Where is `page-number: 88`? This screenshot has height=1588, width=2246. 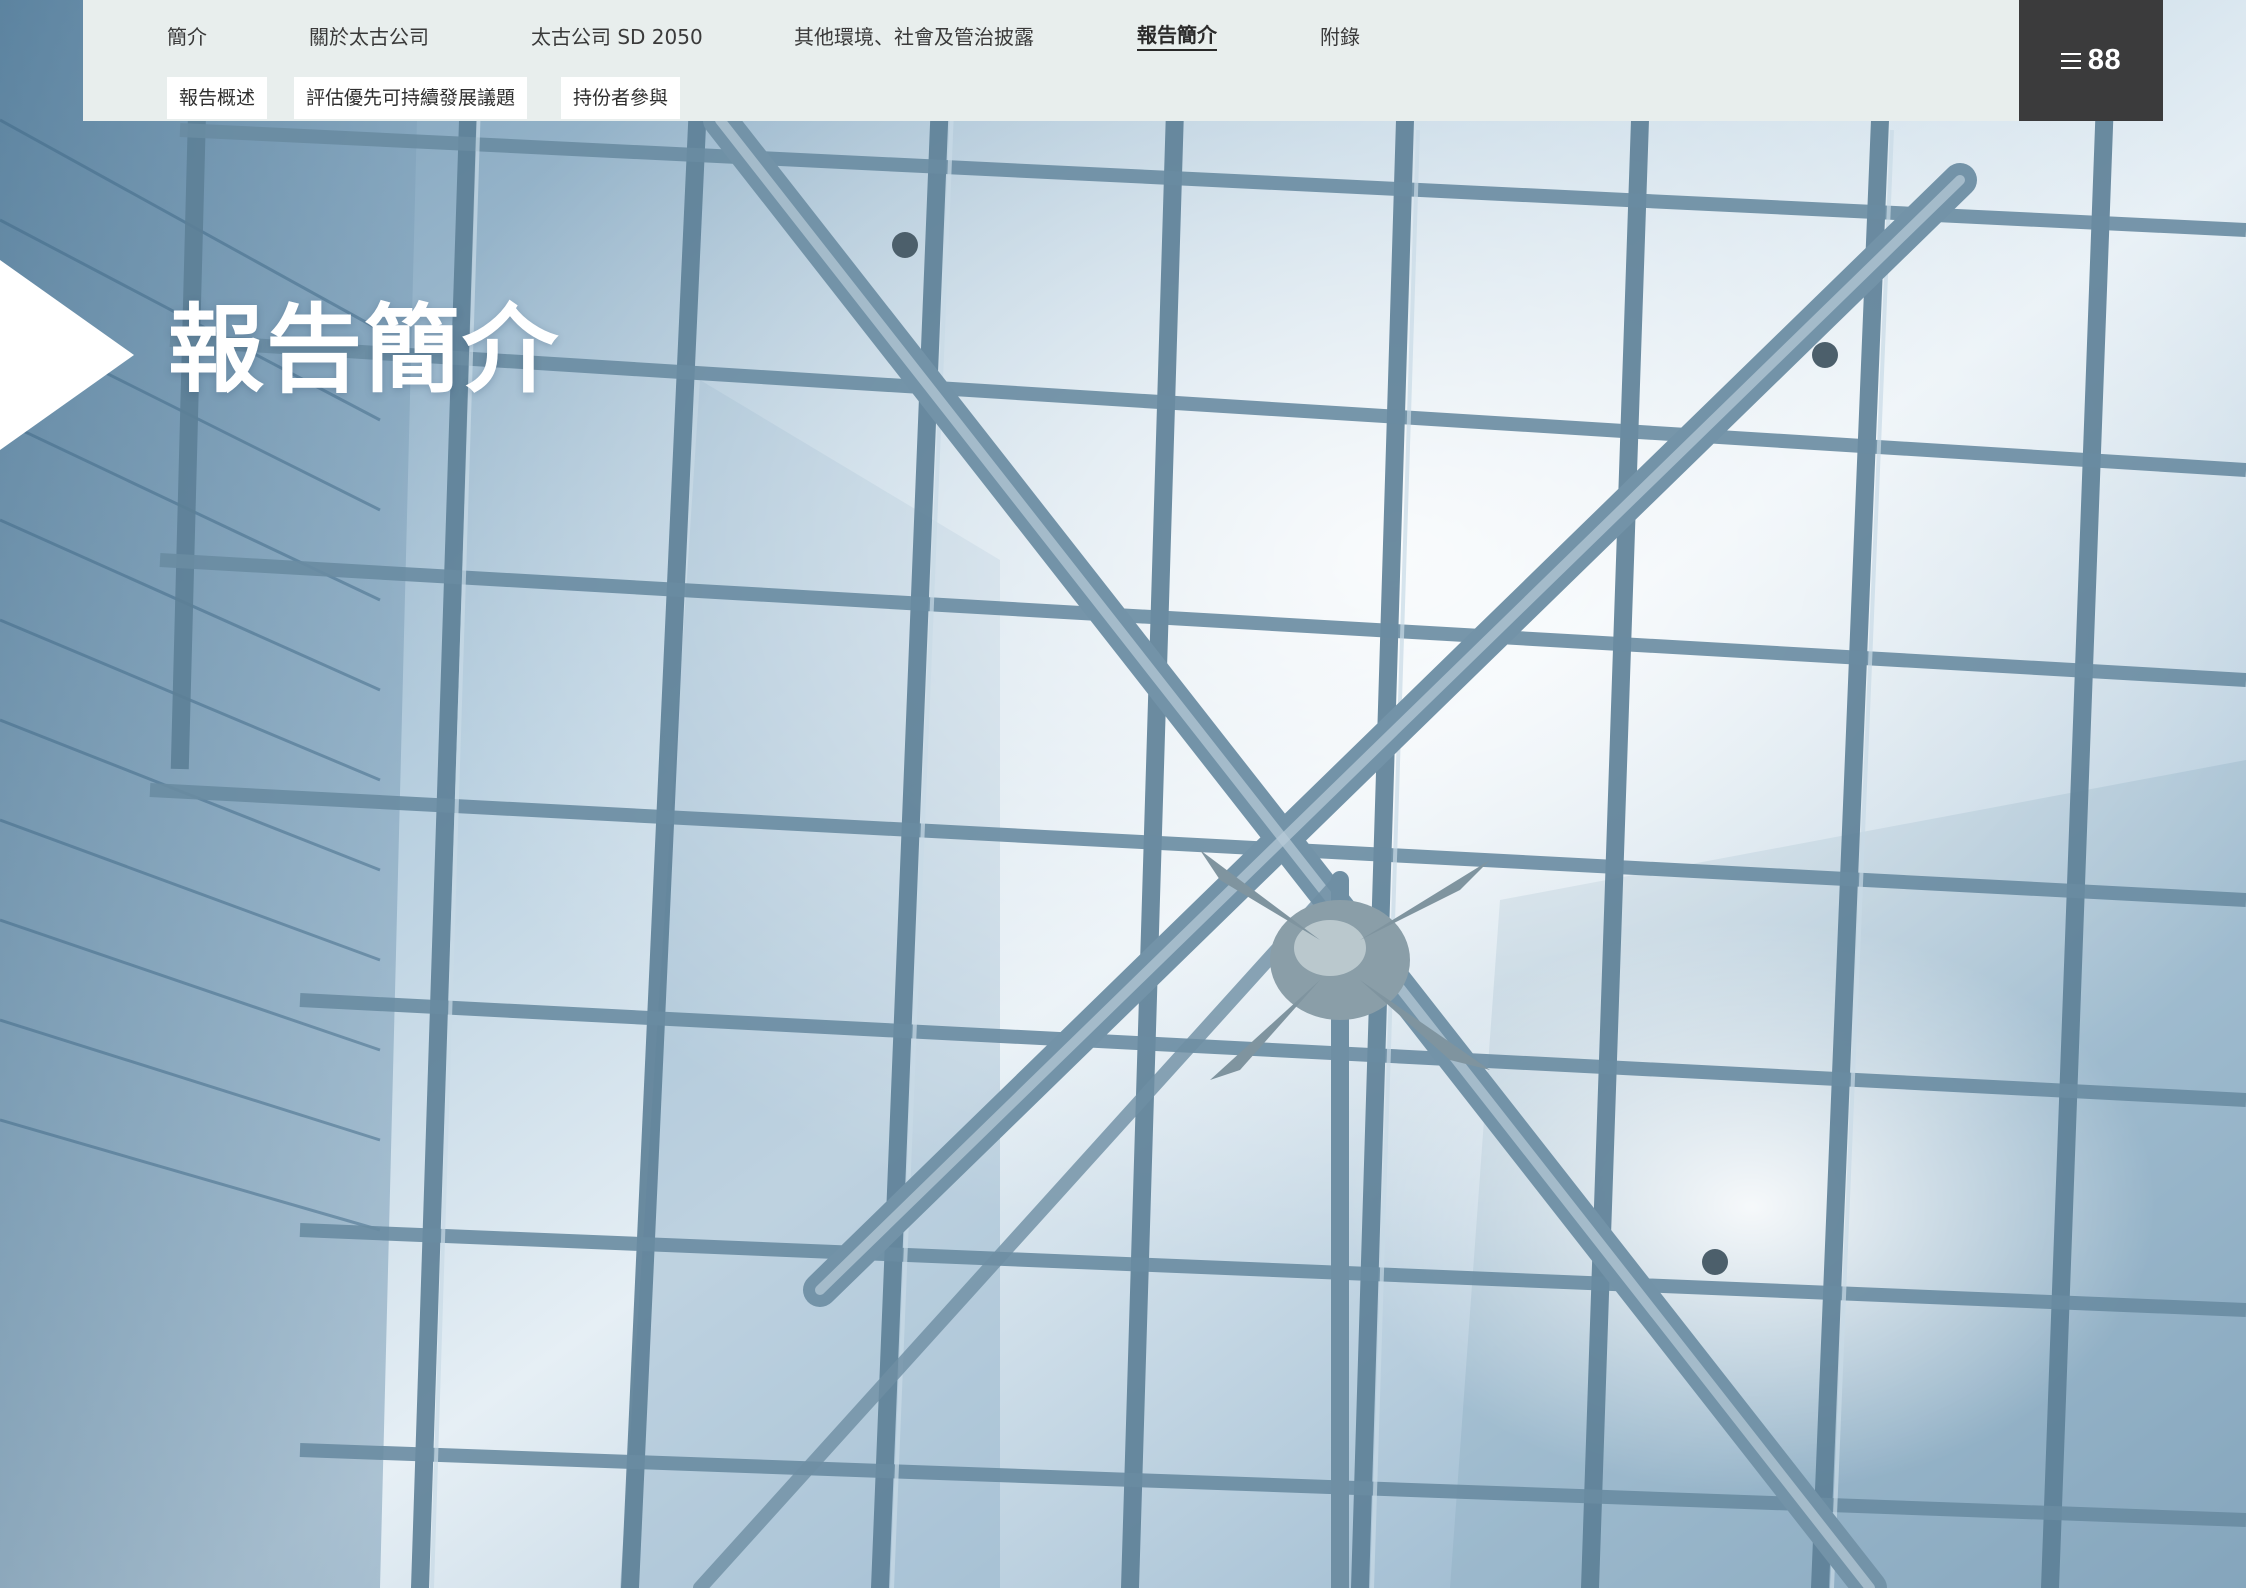 page-number: 88 is located at coordinates (2104, 60).